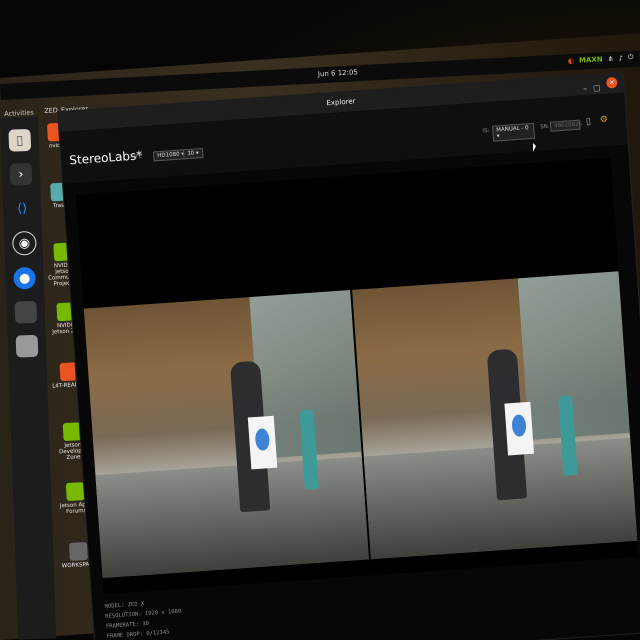 The width and height of the screenshot is (640, 640). Describe the element at coordinates (486, 131) in the screenshot. I see `mode-label: IS:` at that location.